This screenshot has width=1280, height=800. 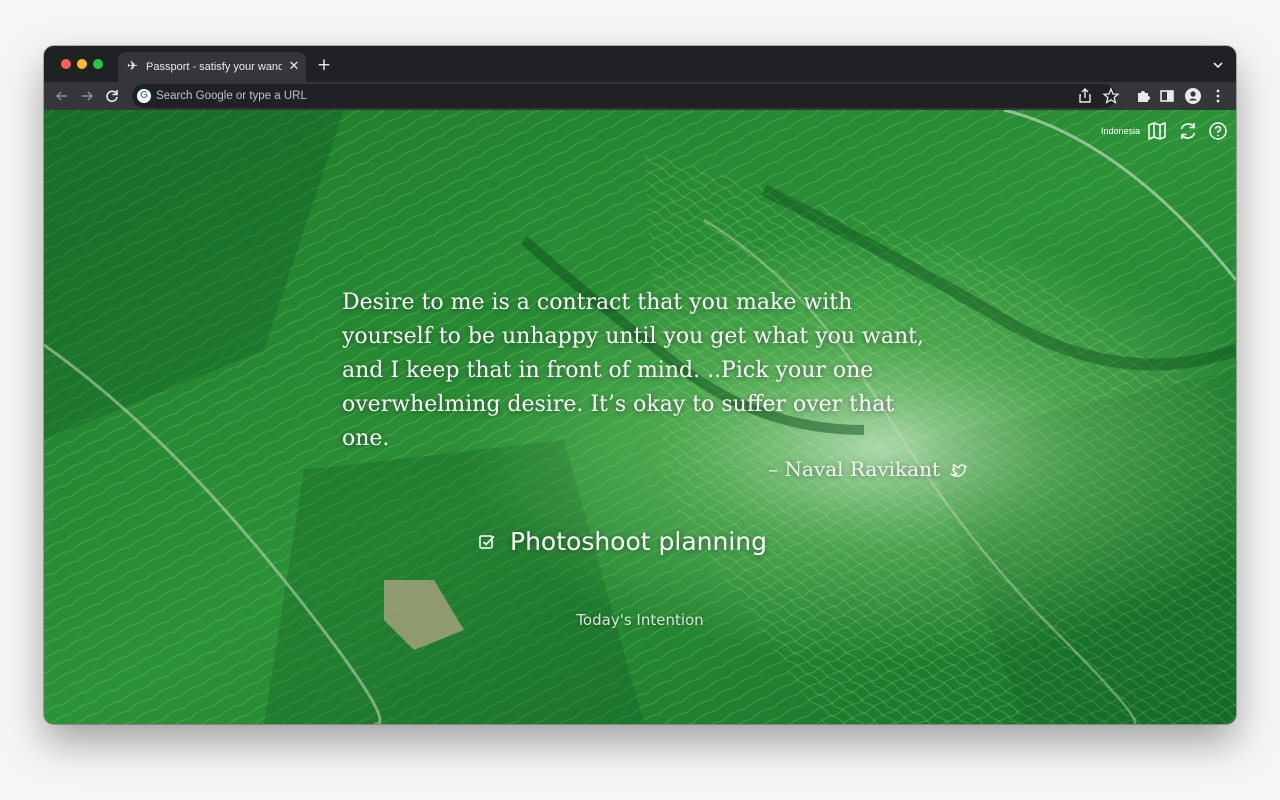 I want to click on close-icon: ✕, so click(x=294, y=67).